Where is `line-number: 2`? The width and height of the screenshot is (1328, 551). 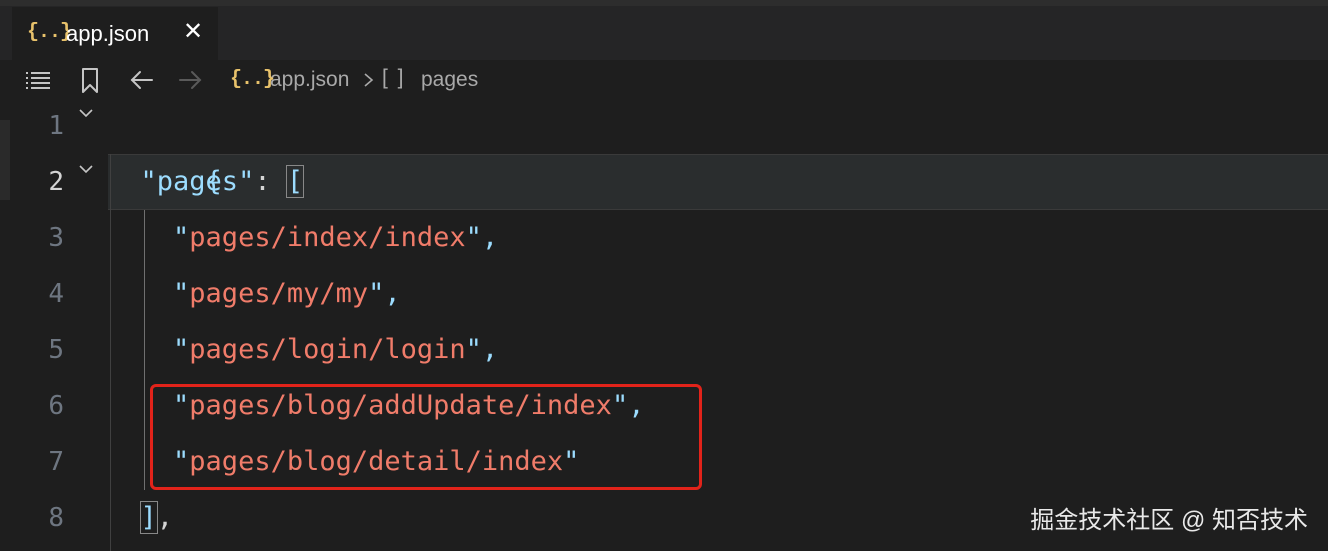 line-number: 2 is located at coordinates (56, 182).